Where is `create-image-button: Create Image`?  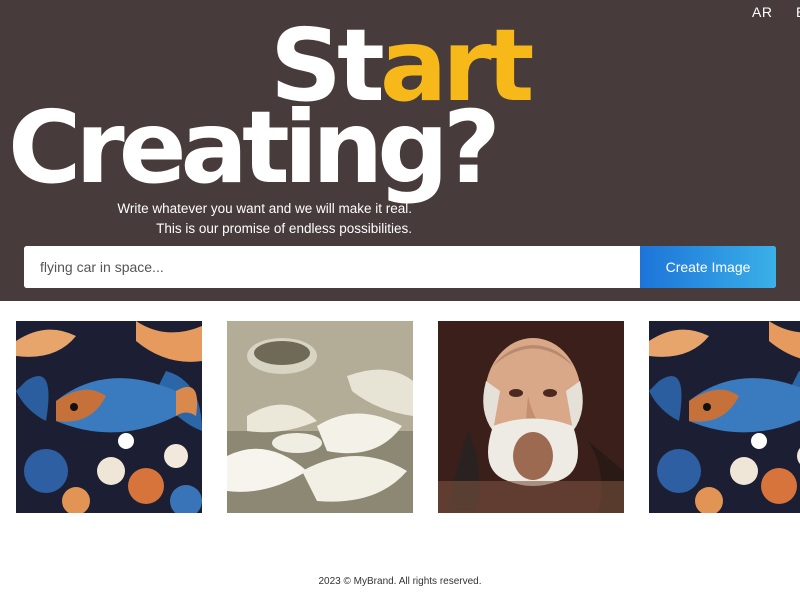 create-image-button: Create Image is located at coordinates (708, 267).